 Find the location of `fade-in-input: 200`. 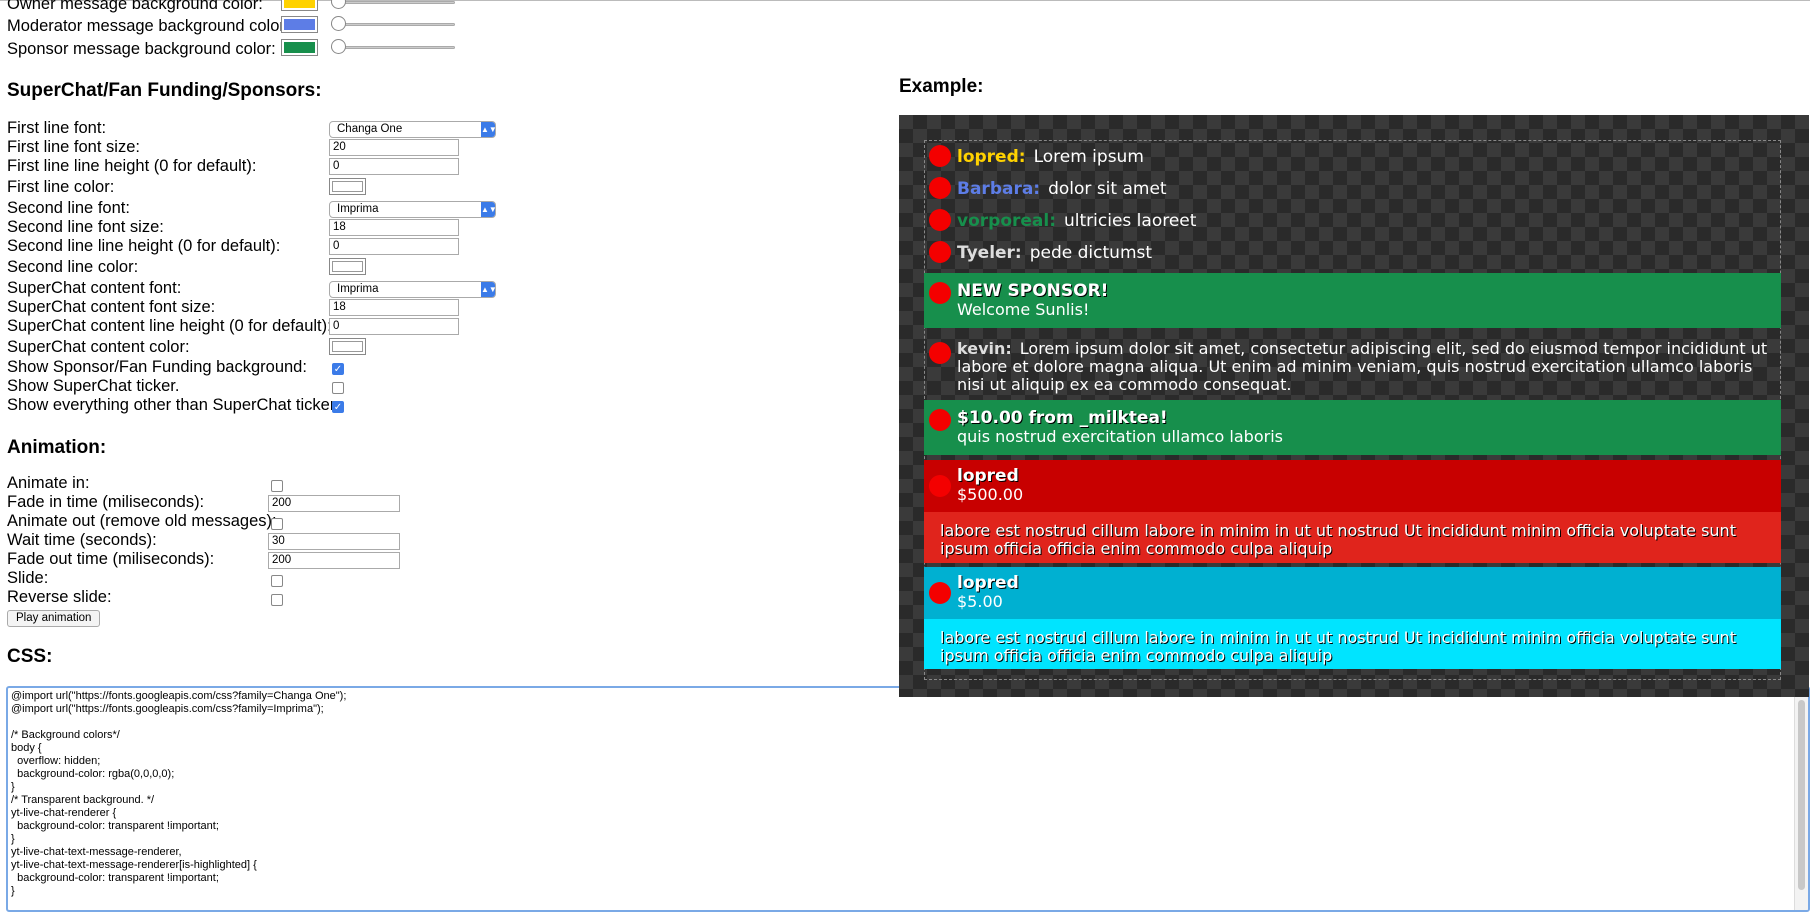

fade-in-input: 200 is located at coordinates (334, 503).